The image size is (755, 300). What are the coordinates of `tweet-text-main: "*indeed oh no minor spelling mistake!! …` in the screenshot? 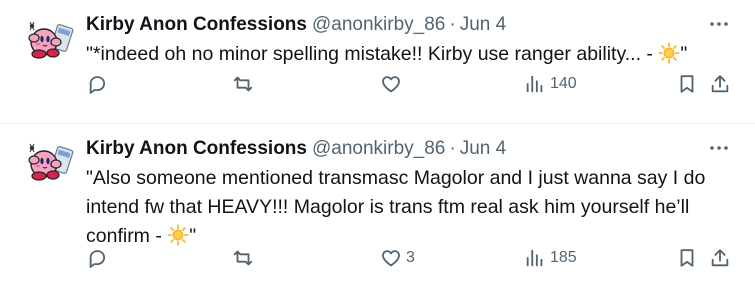 It's located at (372, 54).